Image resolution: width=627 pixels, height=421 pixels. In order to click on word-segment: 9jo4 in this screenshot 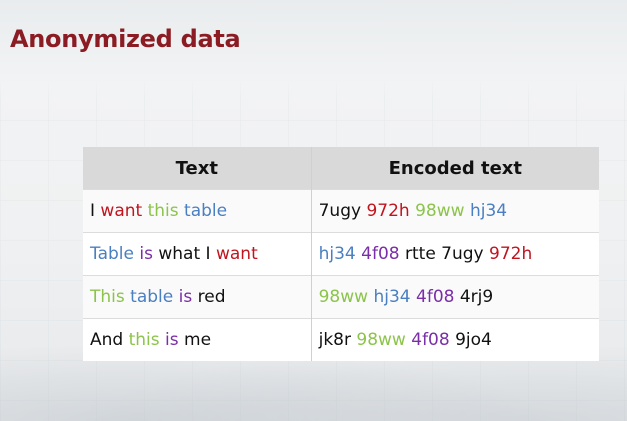, I will do `click(470, 340)`.